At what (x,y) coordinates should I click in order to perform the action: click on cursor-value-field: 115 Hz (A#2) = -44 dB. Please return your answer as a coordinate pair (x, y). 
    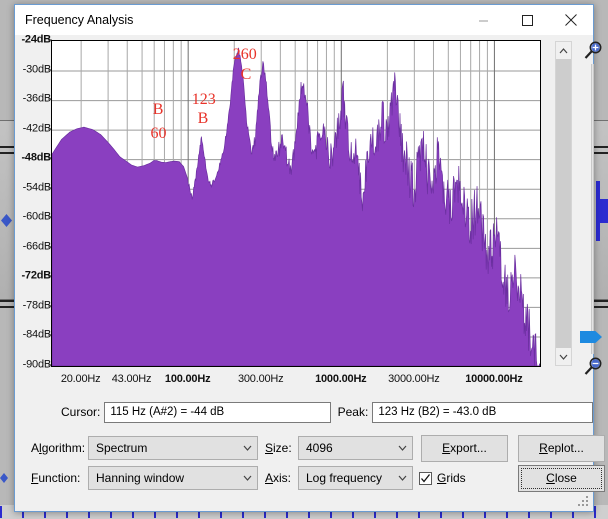
    Looking at the image, I should click on (217, 412).